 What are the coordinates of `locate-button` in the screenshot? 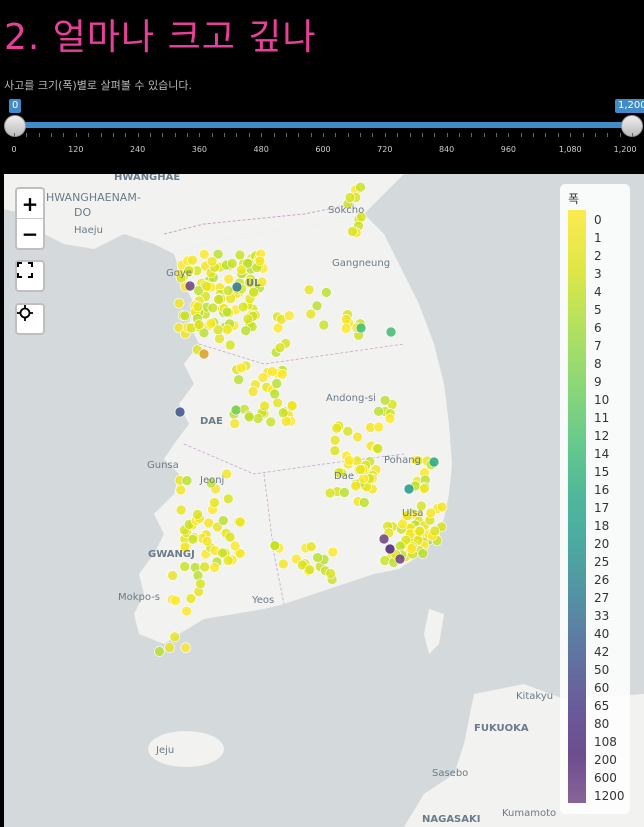 It's located at (30, 319).